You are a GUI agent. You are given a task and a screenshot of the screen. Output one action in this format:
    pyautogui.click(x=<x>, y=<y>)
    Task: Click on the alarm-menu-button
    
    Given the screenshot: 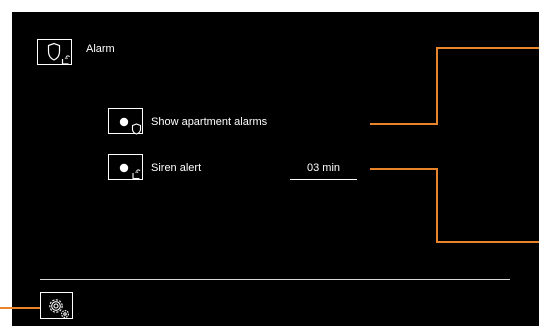 What is the action you would take?
    pyautogui.click(x=54, y=52)
    